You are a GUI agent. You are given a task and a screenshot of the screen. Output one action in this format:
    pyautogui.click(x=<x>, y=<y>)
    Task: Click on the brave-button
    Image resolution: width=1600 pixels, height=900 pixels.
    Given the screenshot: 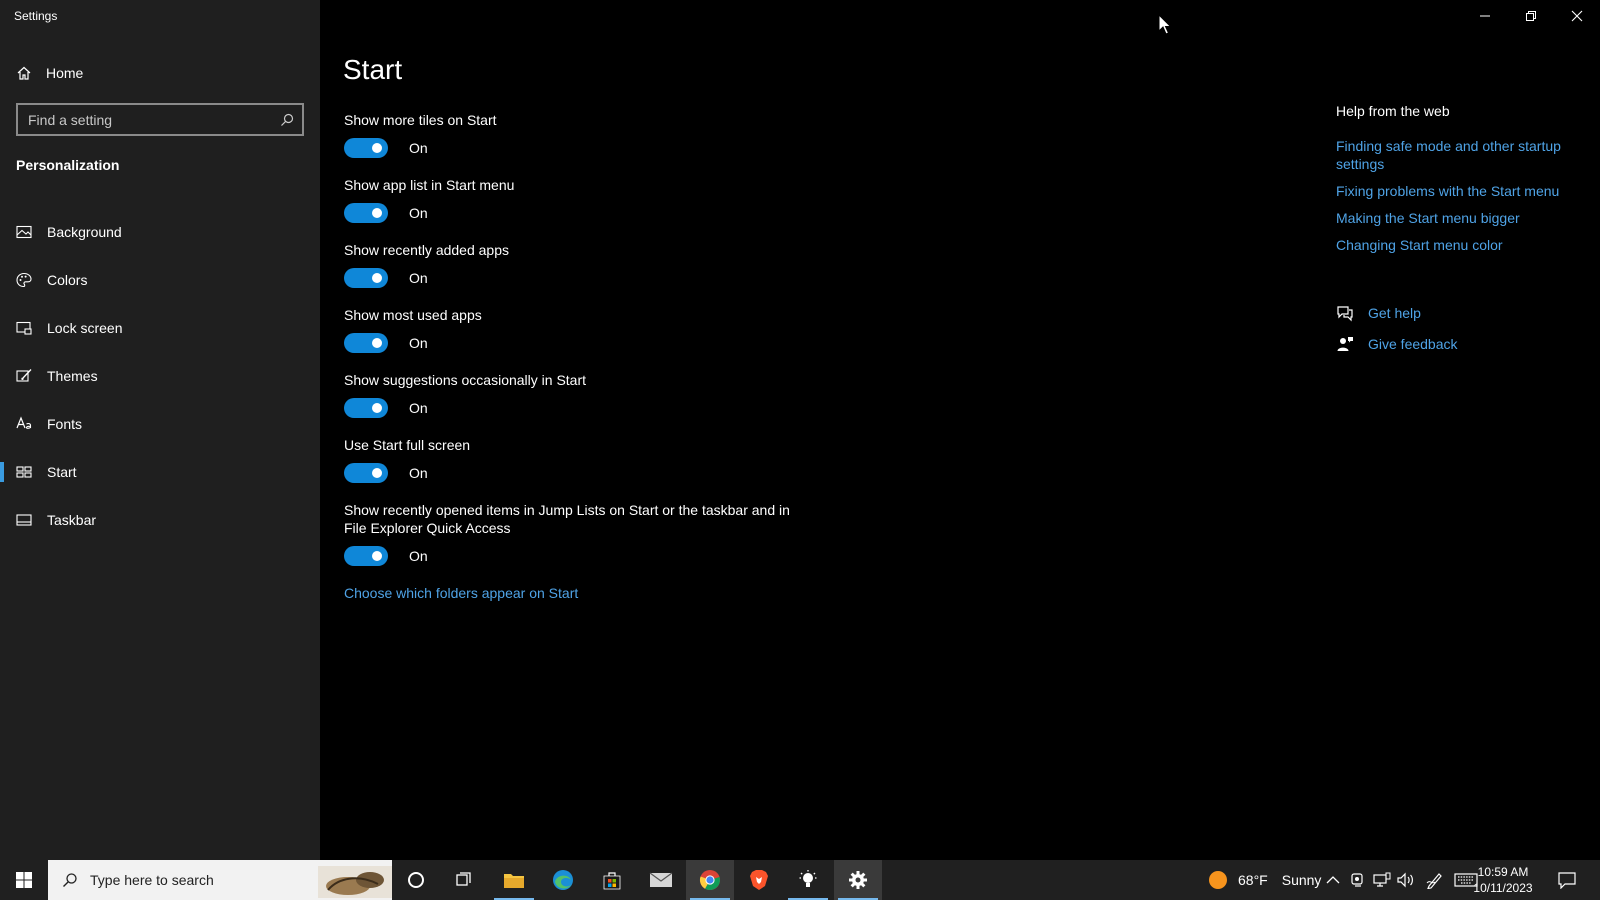 What is the action you would take?
    pyautogui.click(x=759, y=880)
    